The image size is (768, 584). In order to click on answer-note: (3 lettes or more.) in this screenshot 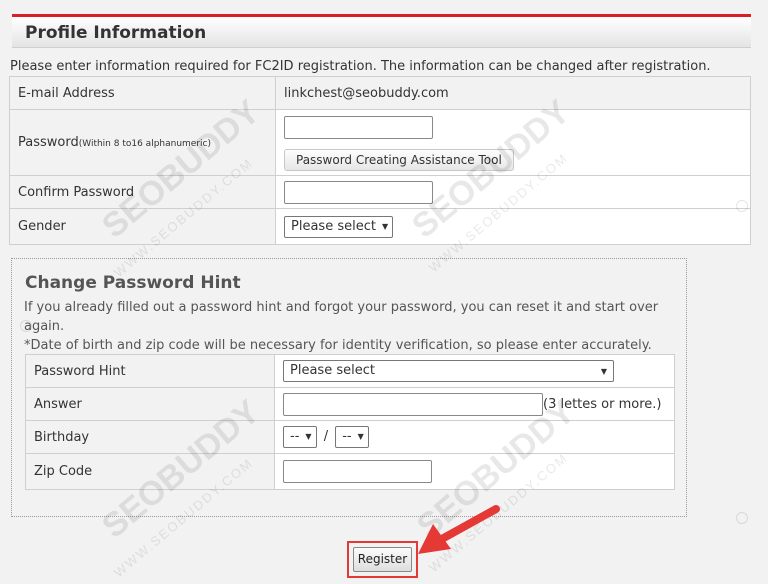, I will do `click(602, 404)`.